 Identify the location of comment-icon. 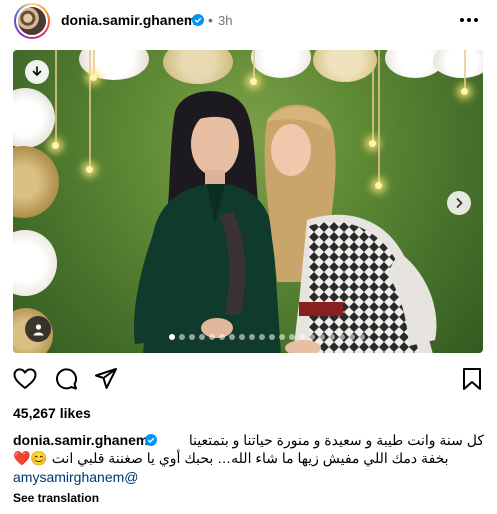
(66, 379).